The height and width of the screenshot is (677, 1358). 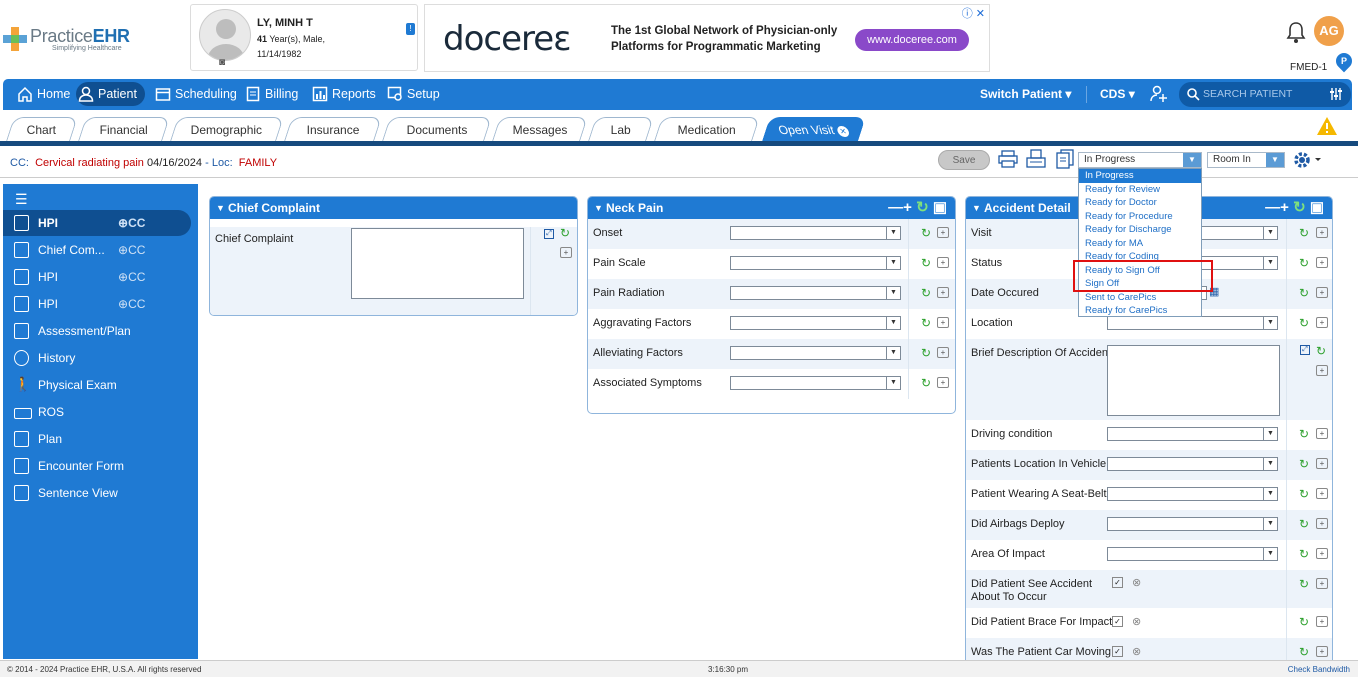 What do you see at coordinates (227, 129) in the screenshot?
I see `tab-demographic: Demographic` at bounding box center [227, 129].